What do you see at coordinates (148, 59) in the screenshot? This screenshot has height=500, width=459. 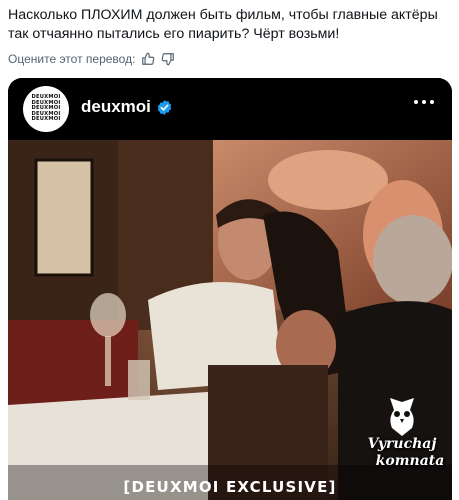 I see `thumb-up-icon` at bounding box center [148, 59].